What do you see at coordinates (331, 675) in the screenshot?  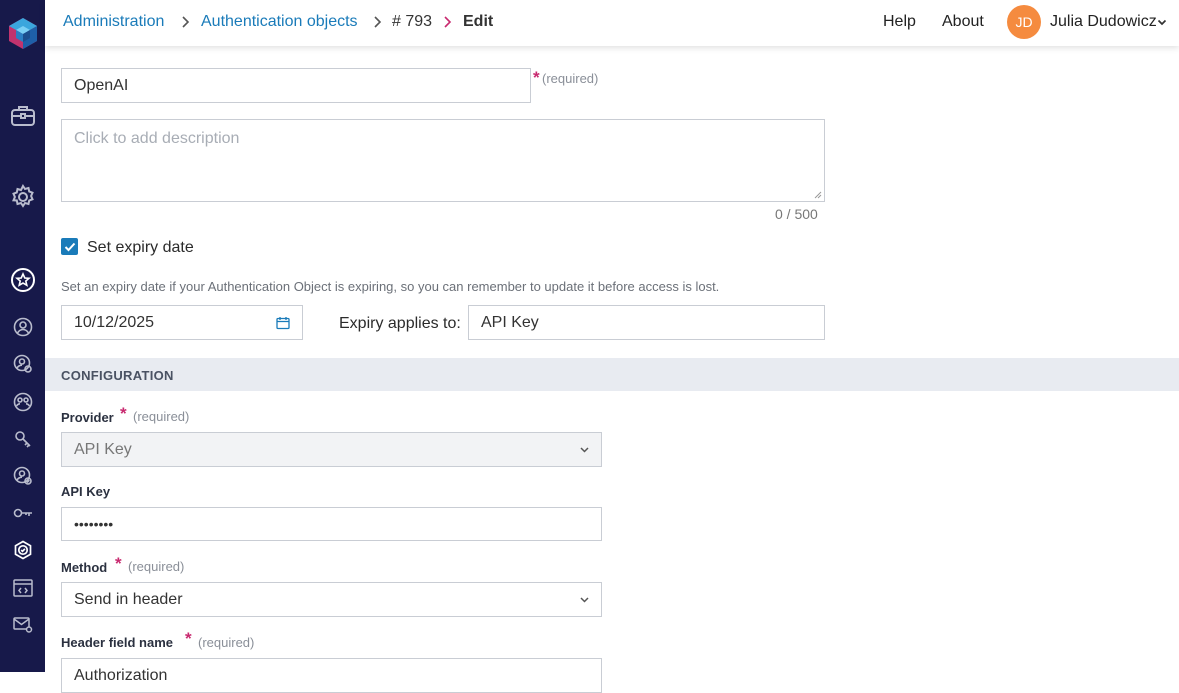 I see `header-field-input: Authorization` at bounding box center [331, 675].